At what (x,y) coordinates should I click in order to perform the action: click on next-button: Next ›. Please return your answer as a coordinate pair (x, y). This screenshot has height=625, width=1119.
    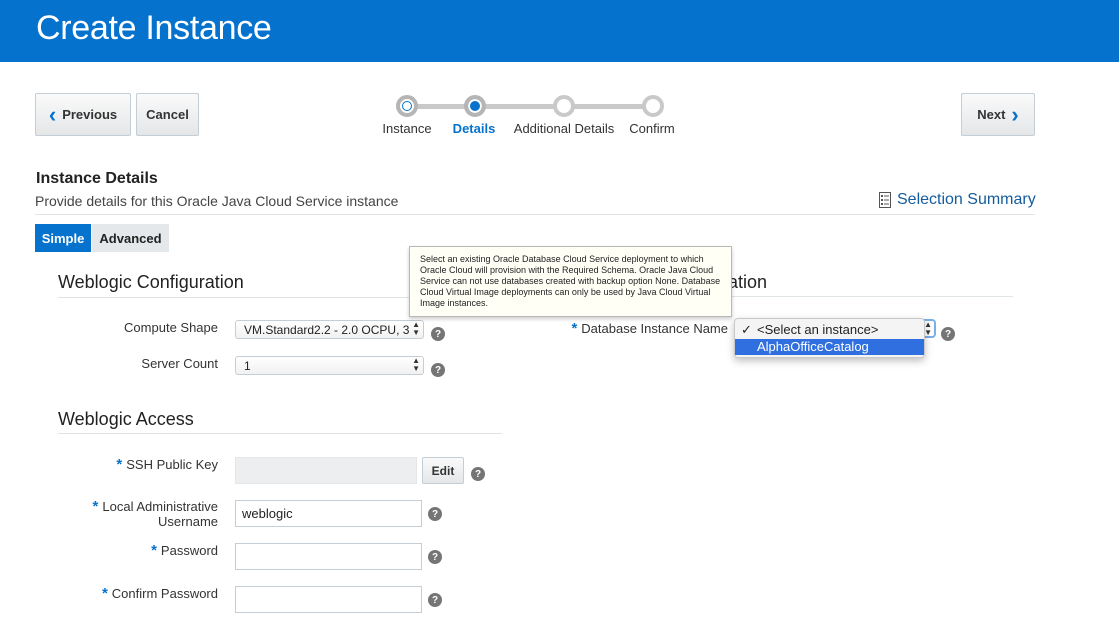
    Looking at the image, I should click on (998, 114).